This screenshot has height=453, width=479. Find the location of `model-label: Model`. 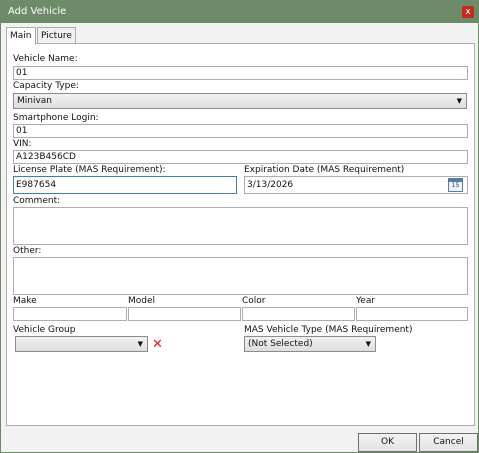

model-label: Model is located at coordinates (142, 301).